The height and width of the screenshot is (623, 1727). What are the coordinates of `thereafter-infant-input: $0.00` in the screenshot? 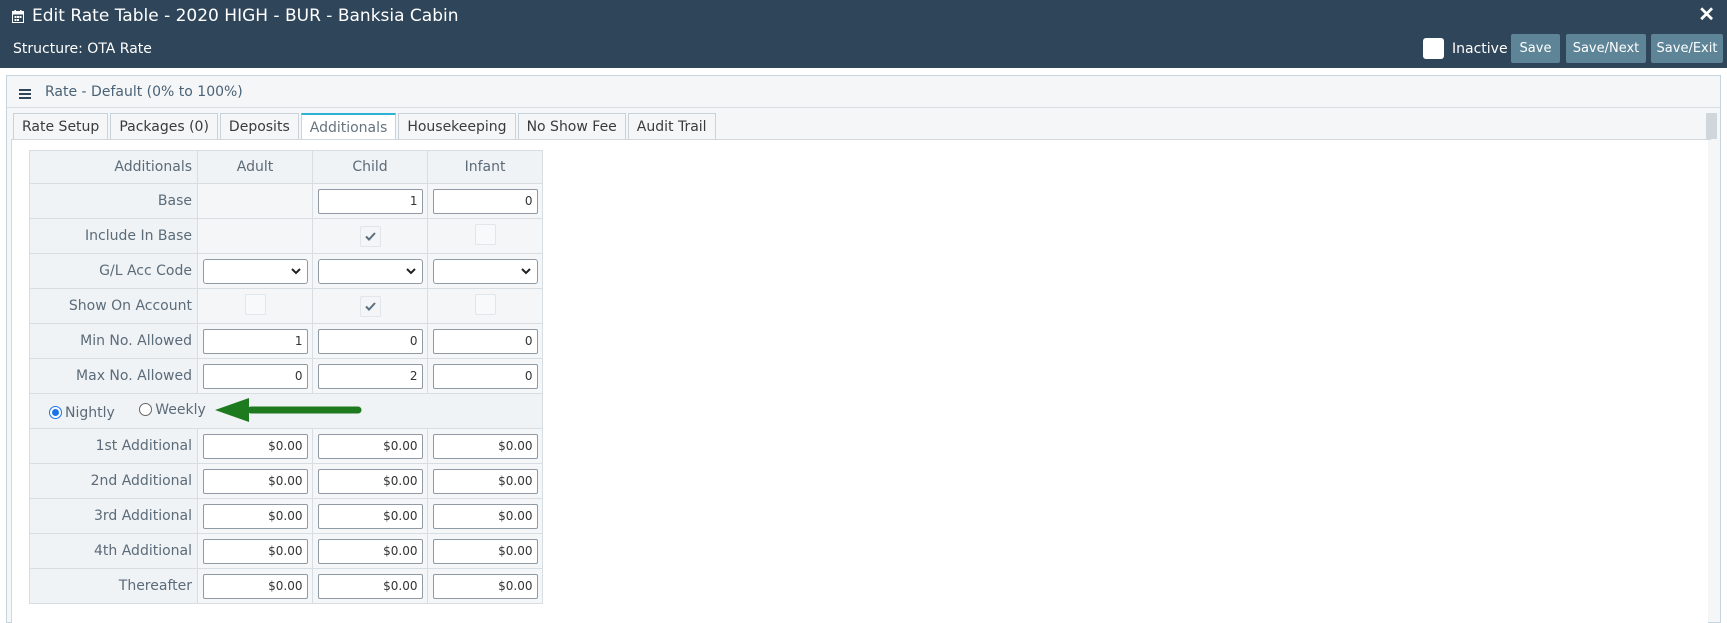 It's located at (485, 586).